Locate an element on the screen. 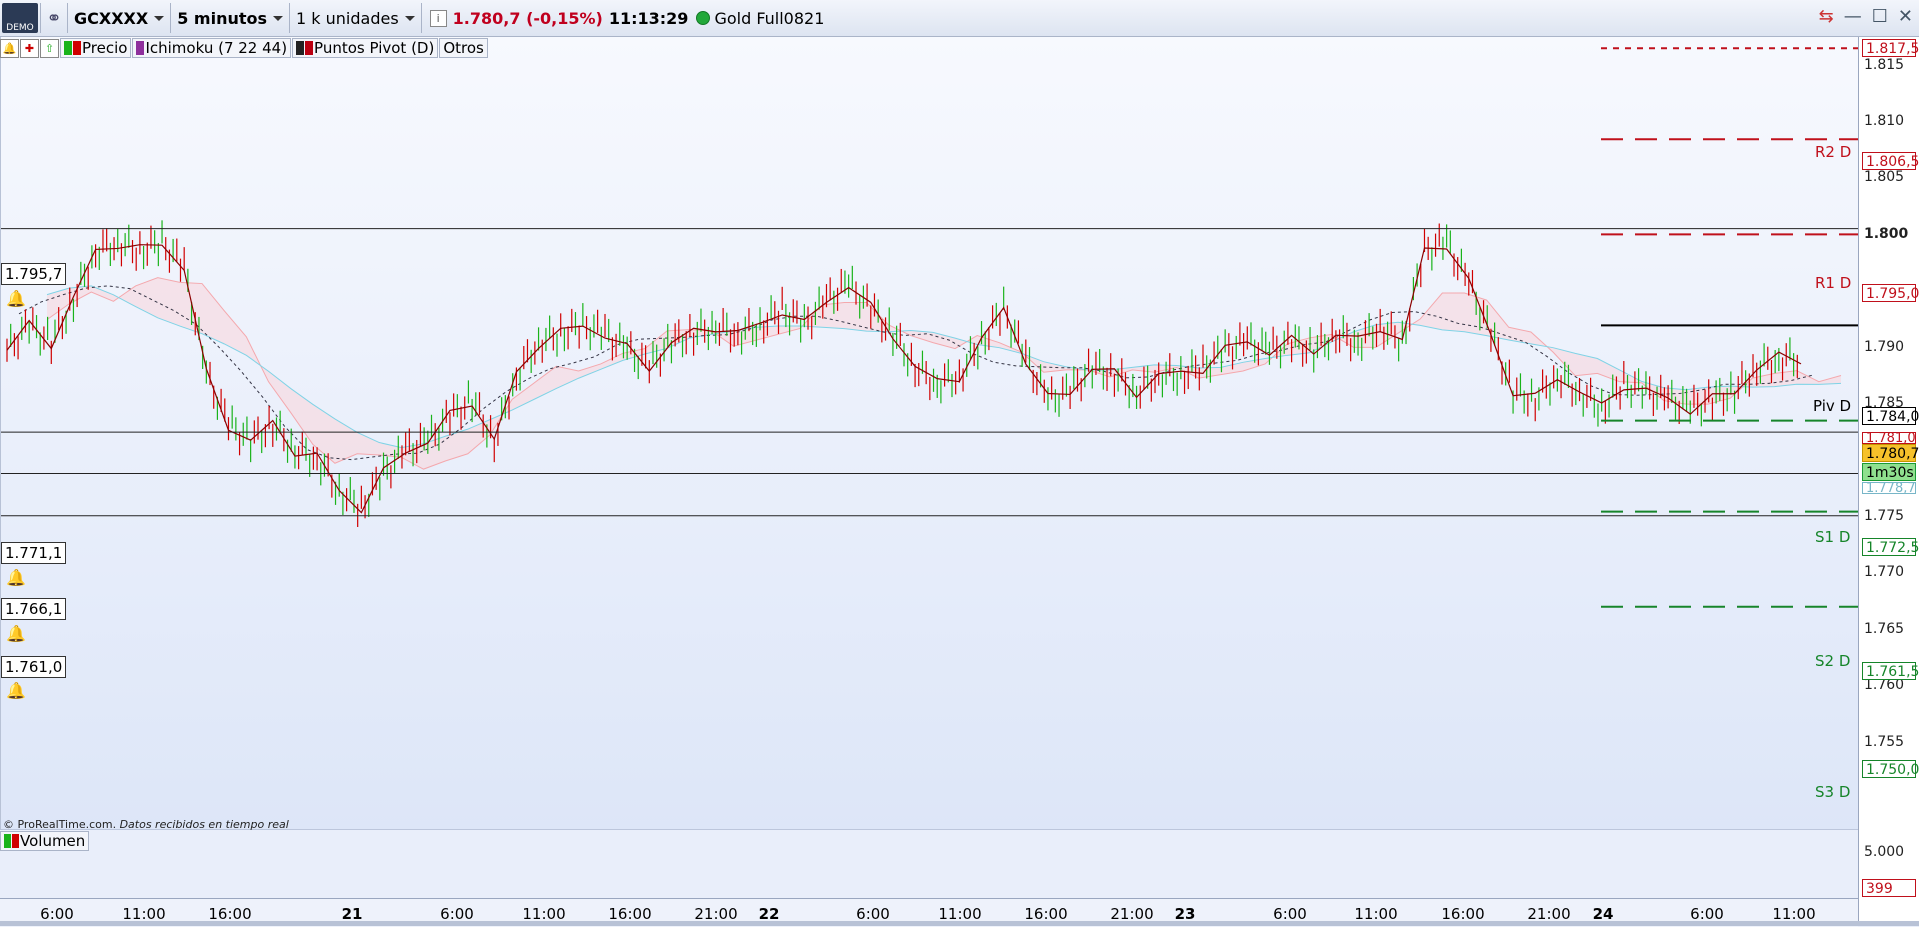 The image size is (1919, 927). window-controls: ⇆ — ☐ ✕ is located at coordinates (1866, 16).